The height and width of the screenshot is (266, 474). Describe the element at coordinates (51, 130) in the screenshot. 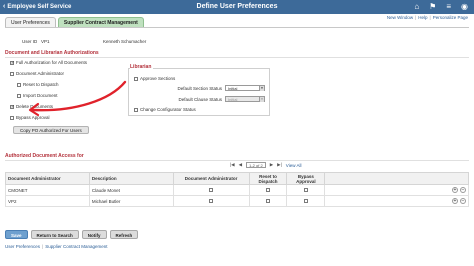

I see `copy-po-authorized-button: Copy PO Authorized For Users` at that location.